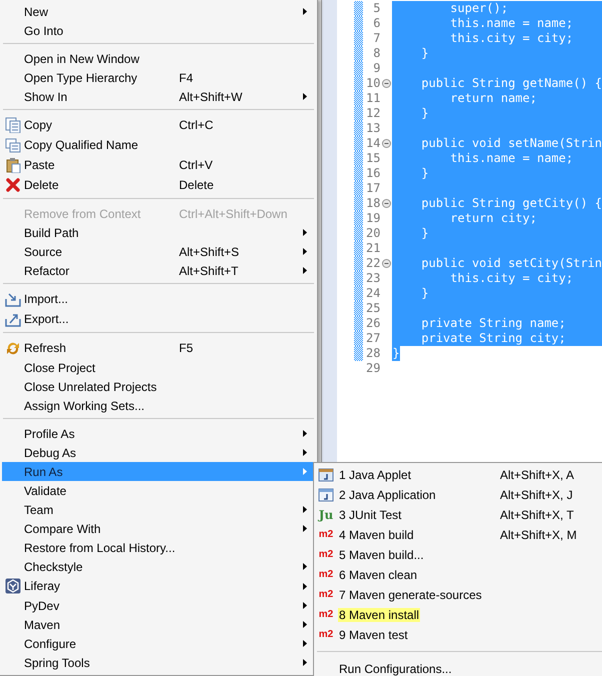  Describe the element at coordinates (459, 635) in the screenshot. I see `menu-item: m2 9 Maven test` at that location.